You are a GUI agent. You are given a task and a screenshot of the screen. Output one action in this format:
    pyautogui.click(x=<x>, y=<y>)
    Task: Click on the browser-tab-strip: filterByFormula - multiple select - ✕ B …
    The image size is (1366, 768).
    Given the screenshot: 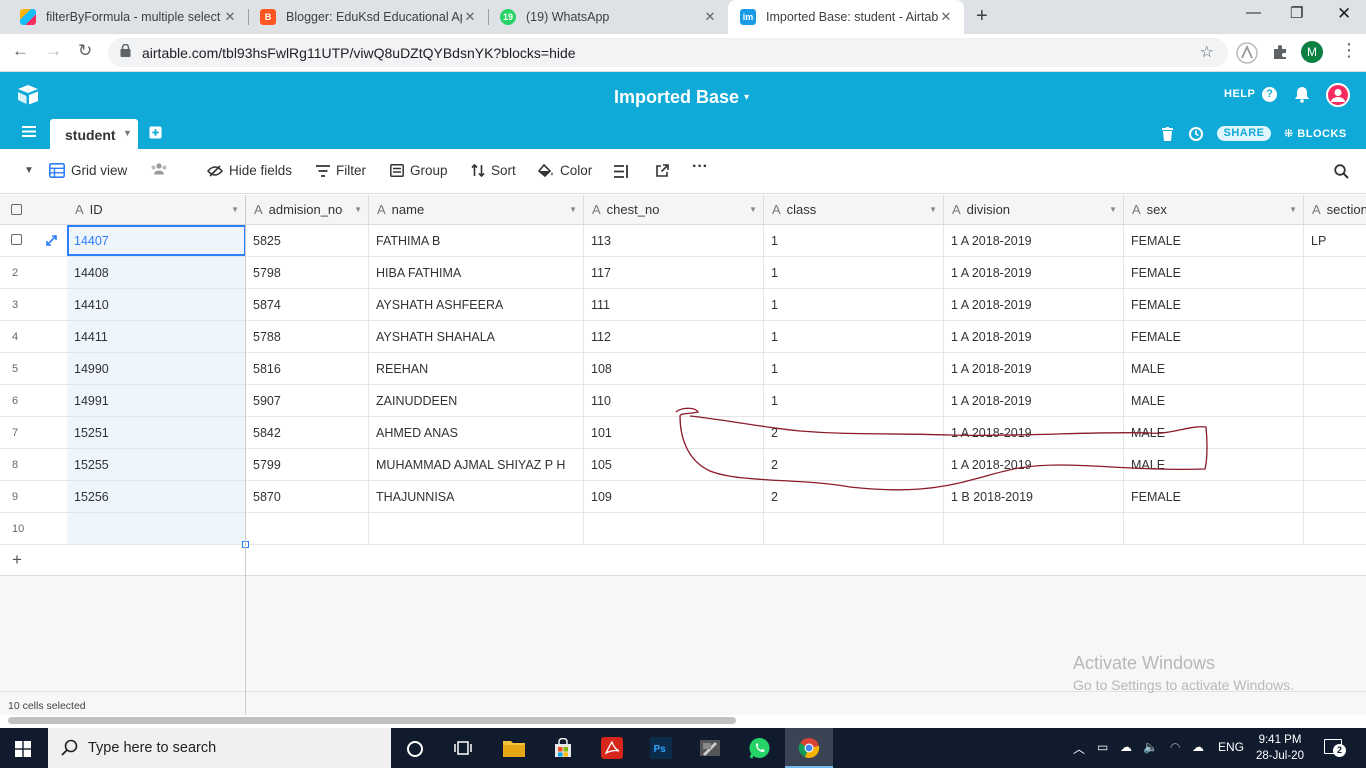 What is the action you would take?
    pyautogui.click(x=683, y=17)
    